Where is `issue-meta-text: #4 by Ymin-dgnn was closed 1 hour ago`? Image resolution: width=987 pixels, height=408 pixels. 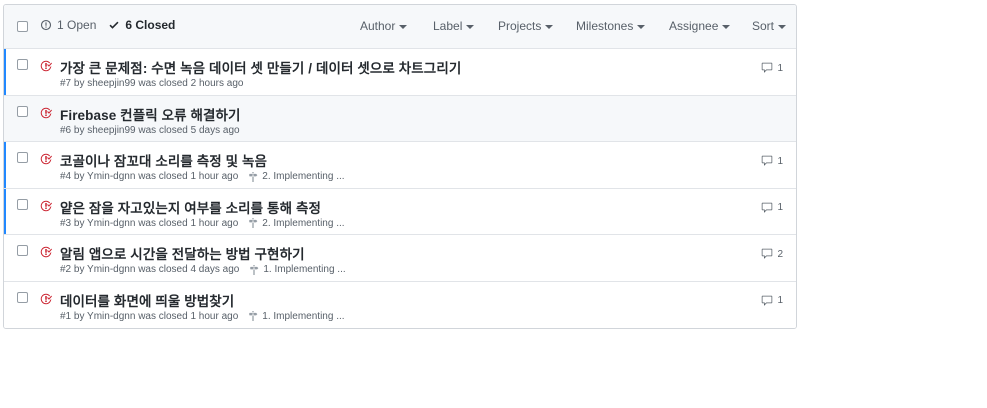
issue-meta-text: #4 by Ymin-dgnn was closed 1 hour ago is located at coordinates (149, 176).